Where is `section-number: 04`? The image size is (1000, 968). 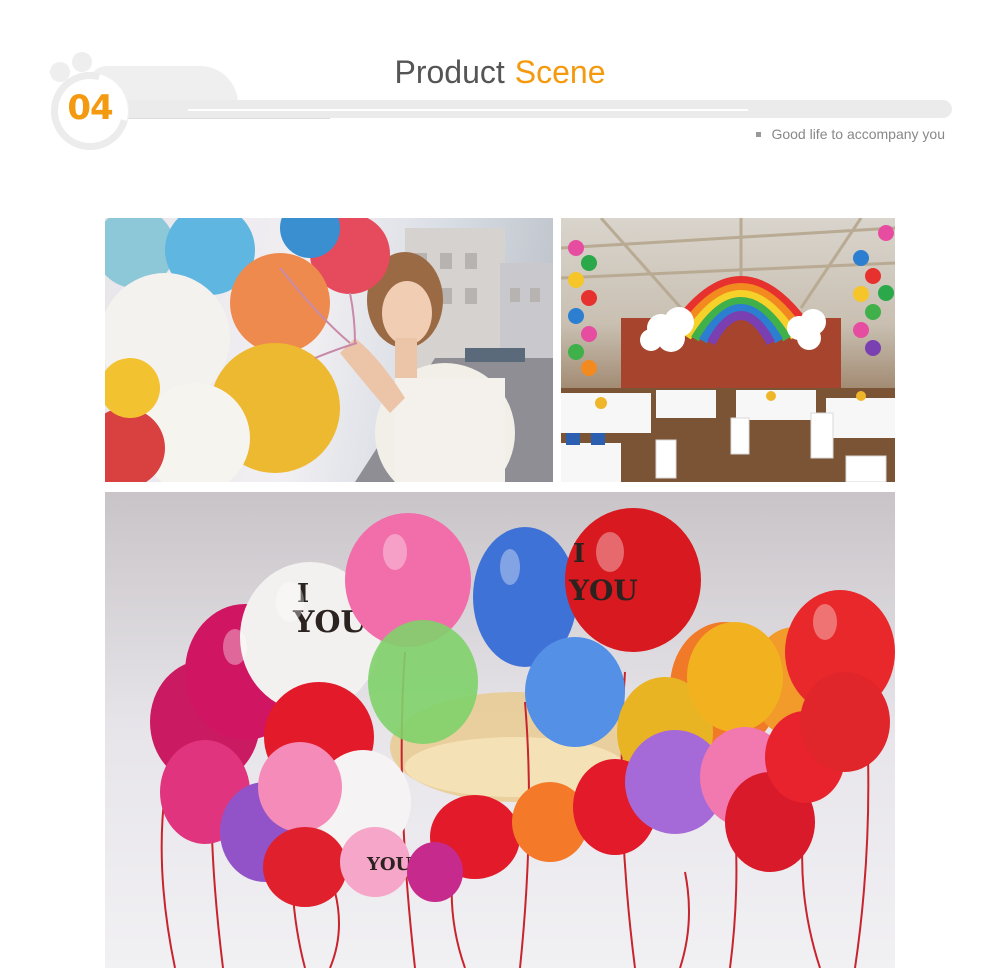
section-number: 04 is located at coordinates (90, 108).